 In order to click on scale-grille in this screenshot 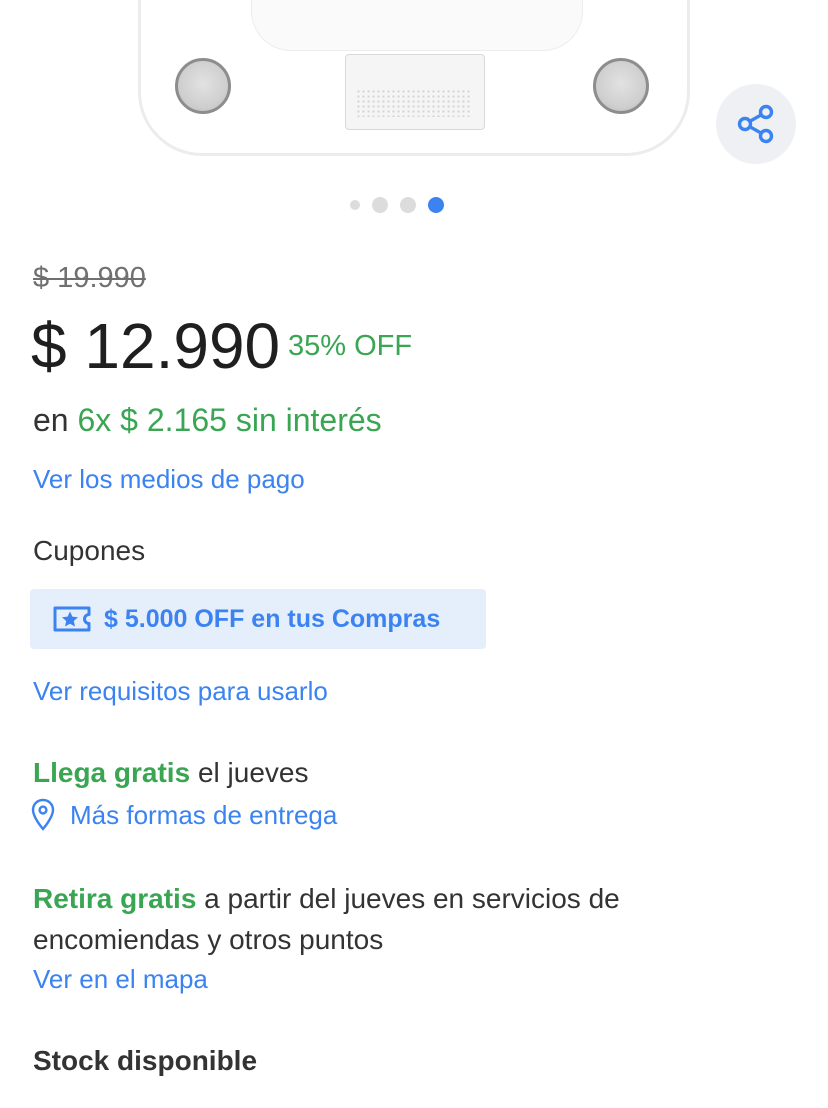, I will do `click(414, 103)`.